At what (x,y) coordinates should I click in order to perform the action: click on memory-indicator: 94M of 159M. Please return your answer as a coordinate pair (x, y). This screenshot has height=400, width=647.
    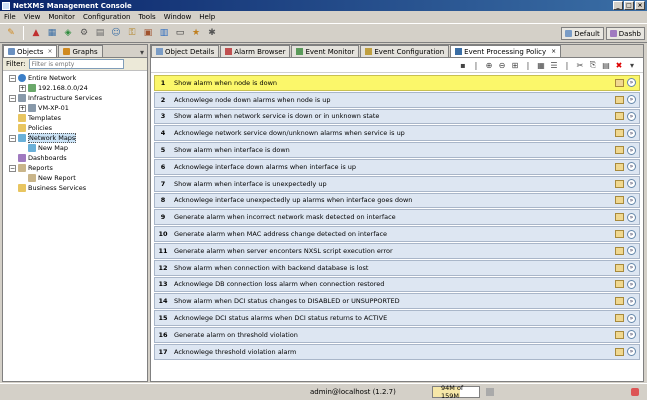
    Looking at the image, I should click on (456, 392).